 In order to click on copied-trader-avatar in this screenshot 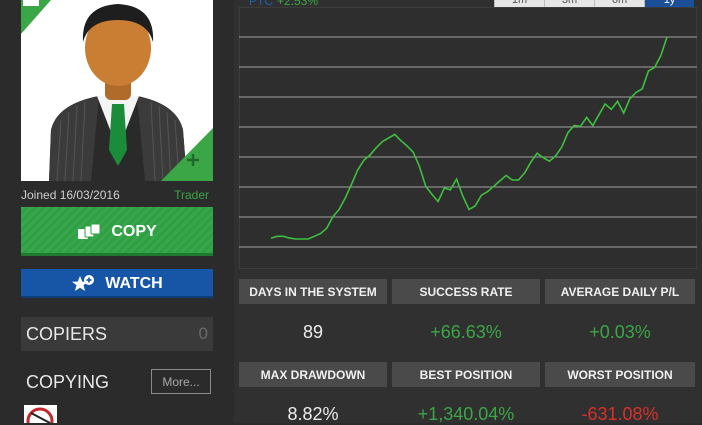, I will do `click(40, 414)`.